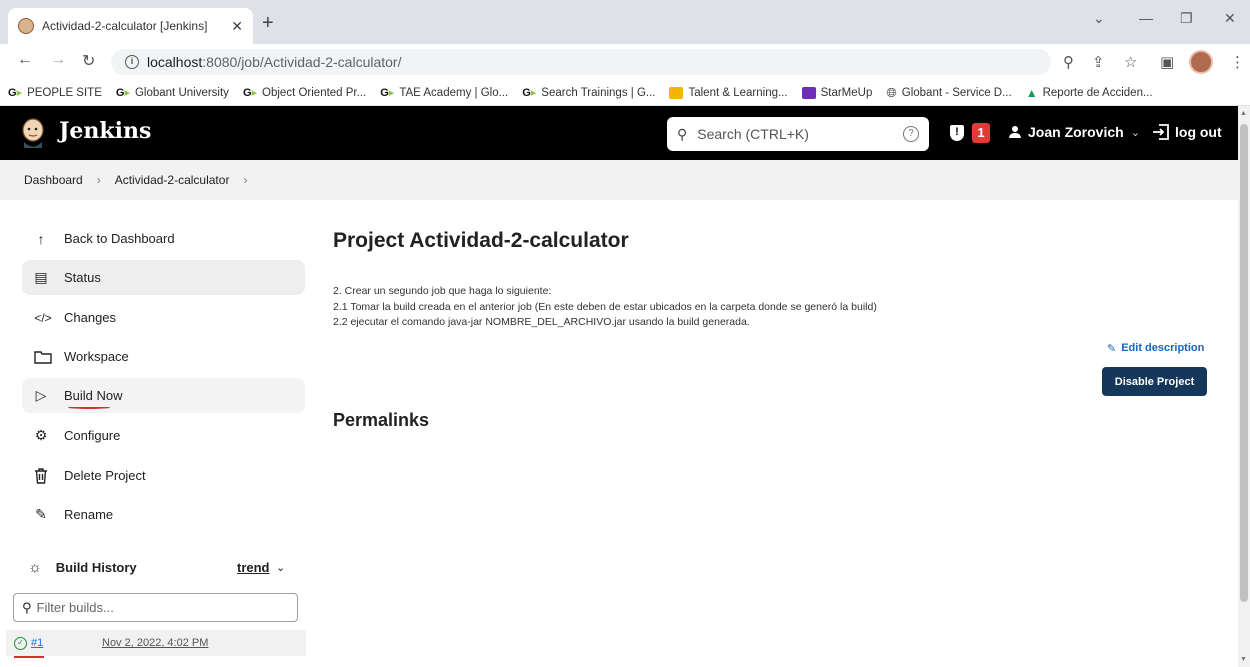  What do you see at coordinates (1230, 18) in the screenshot?
I see `window-close-icon: ✕` at bounding box center [1230, 18].